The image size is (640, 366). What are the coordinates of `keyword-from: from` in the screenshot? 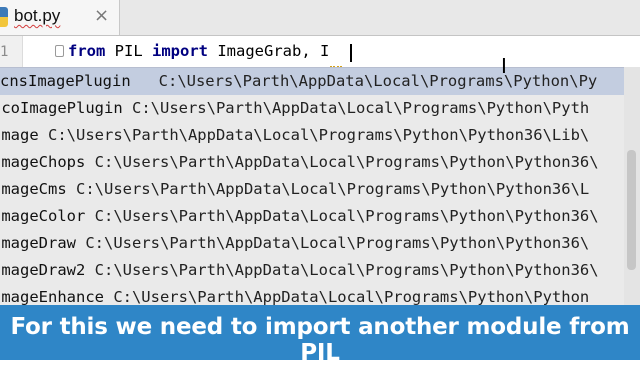 It's located at (87, 51).